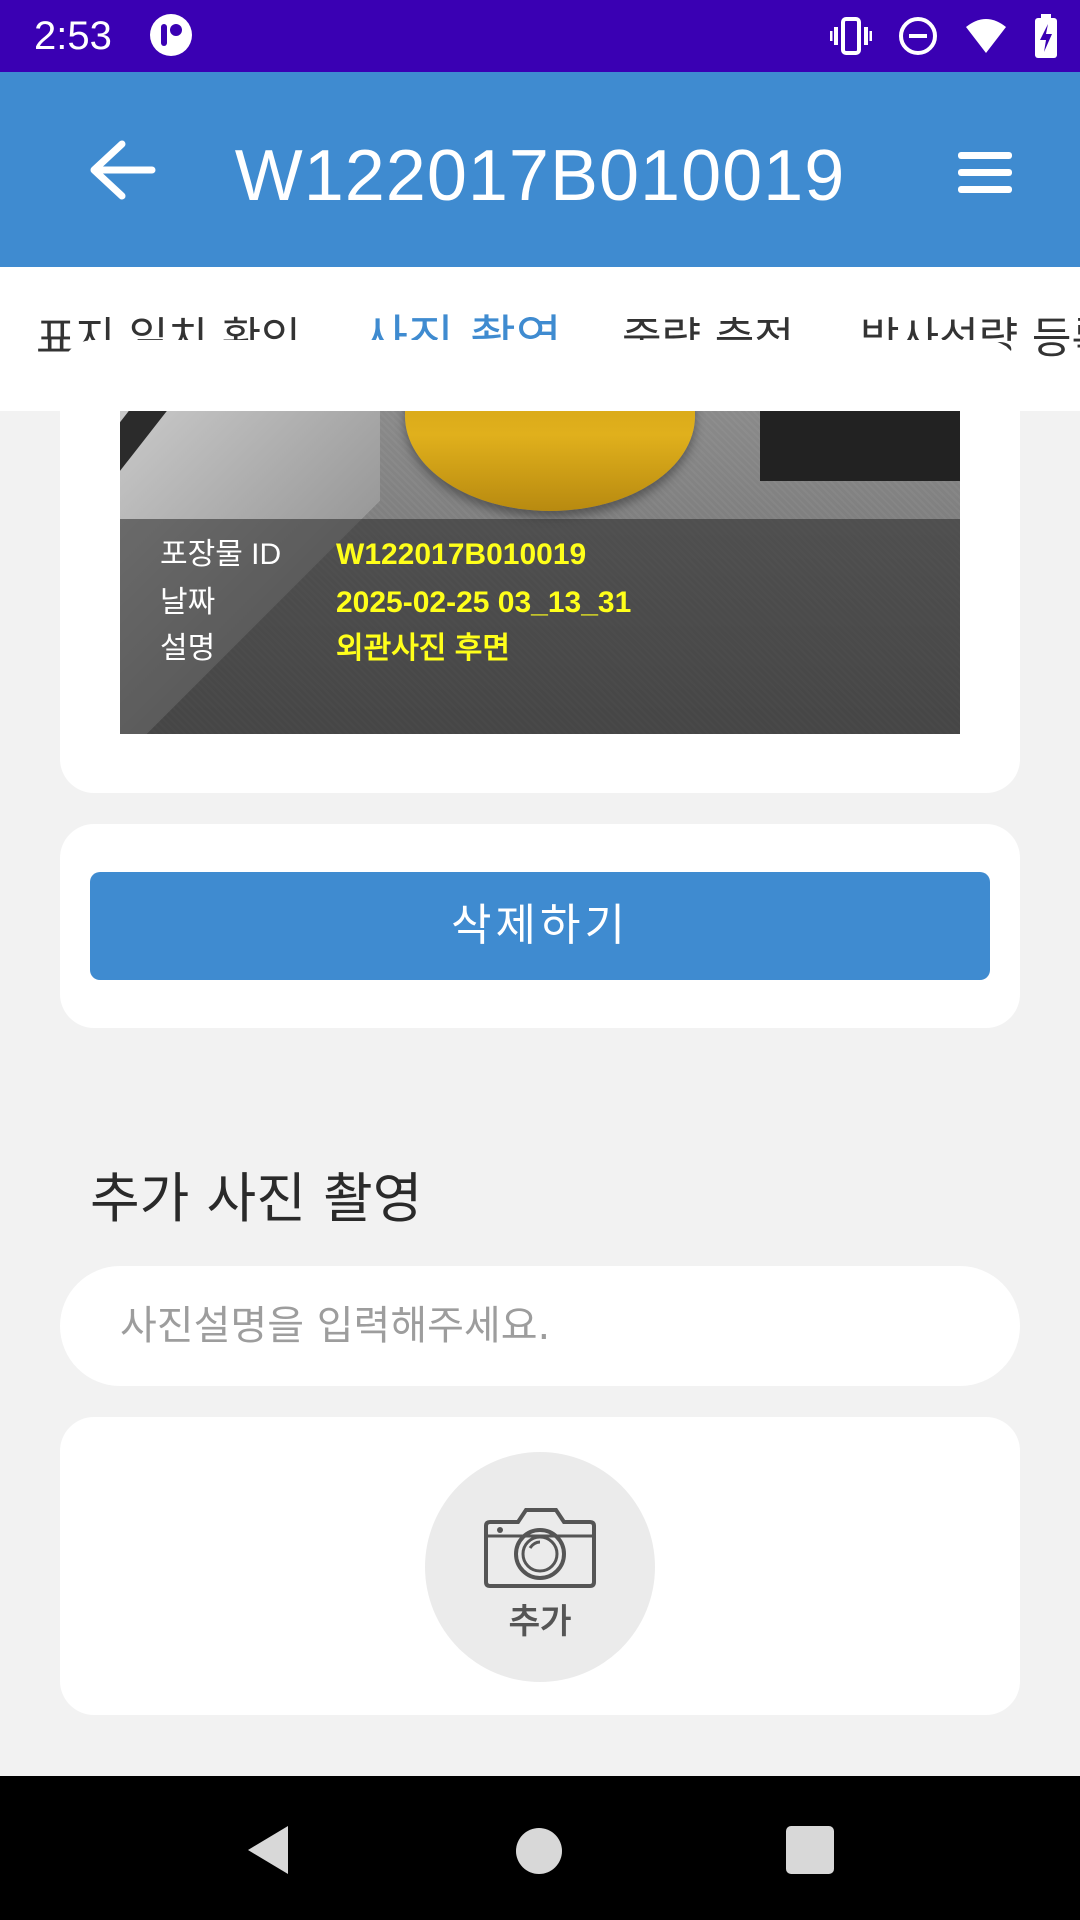  What do you see at coordinates (461, 554) in the screenshot?
I see `info-value: W122017B010019` at bounding box center [461, 554].